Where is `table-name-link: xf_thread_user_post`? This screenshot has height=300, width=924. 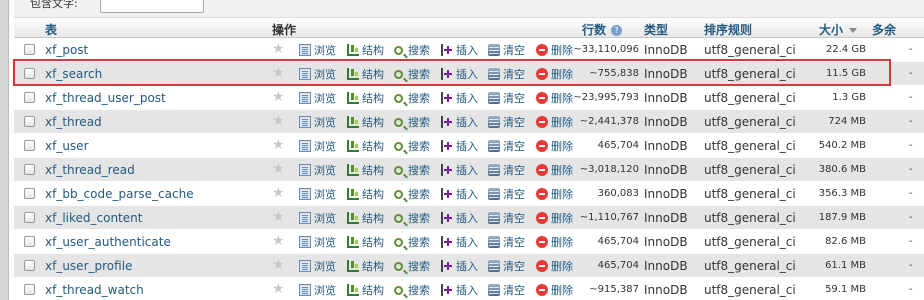 table-name-link: xf_thread_user_post is located at coordinates (105, 98).